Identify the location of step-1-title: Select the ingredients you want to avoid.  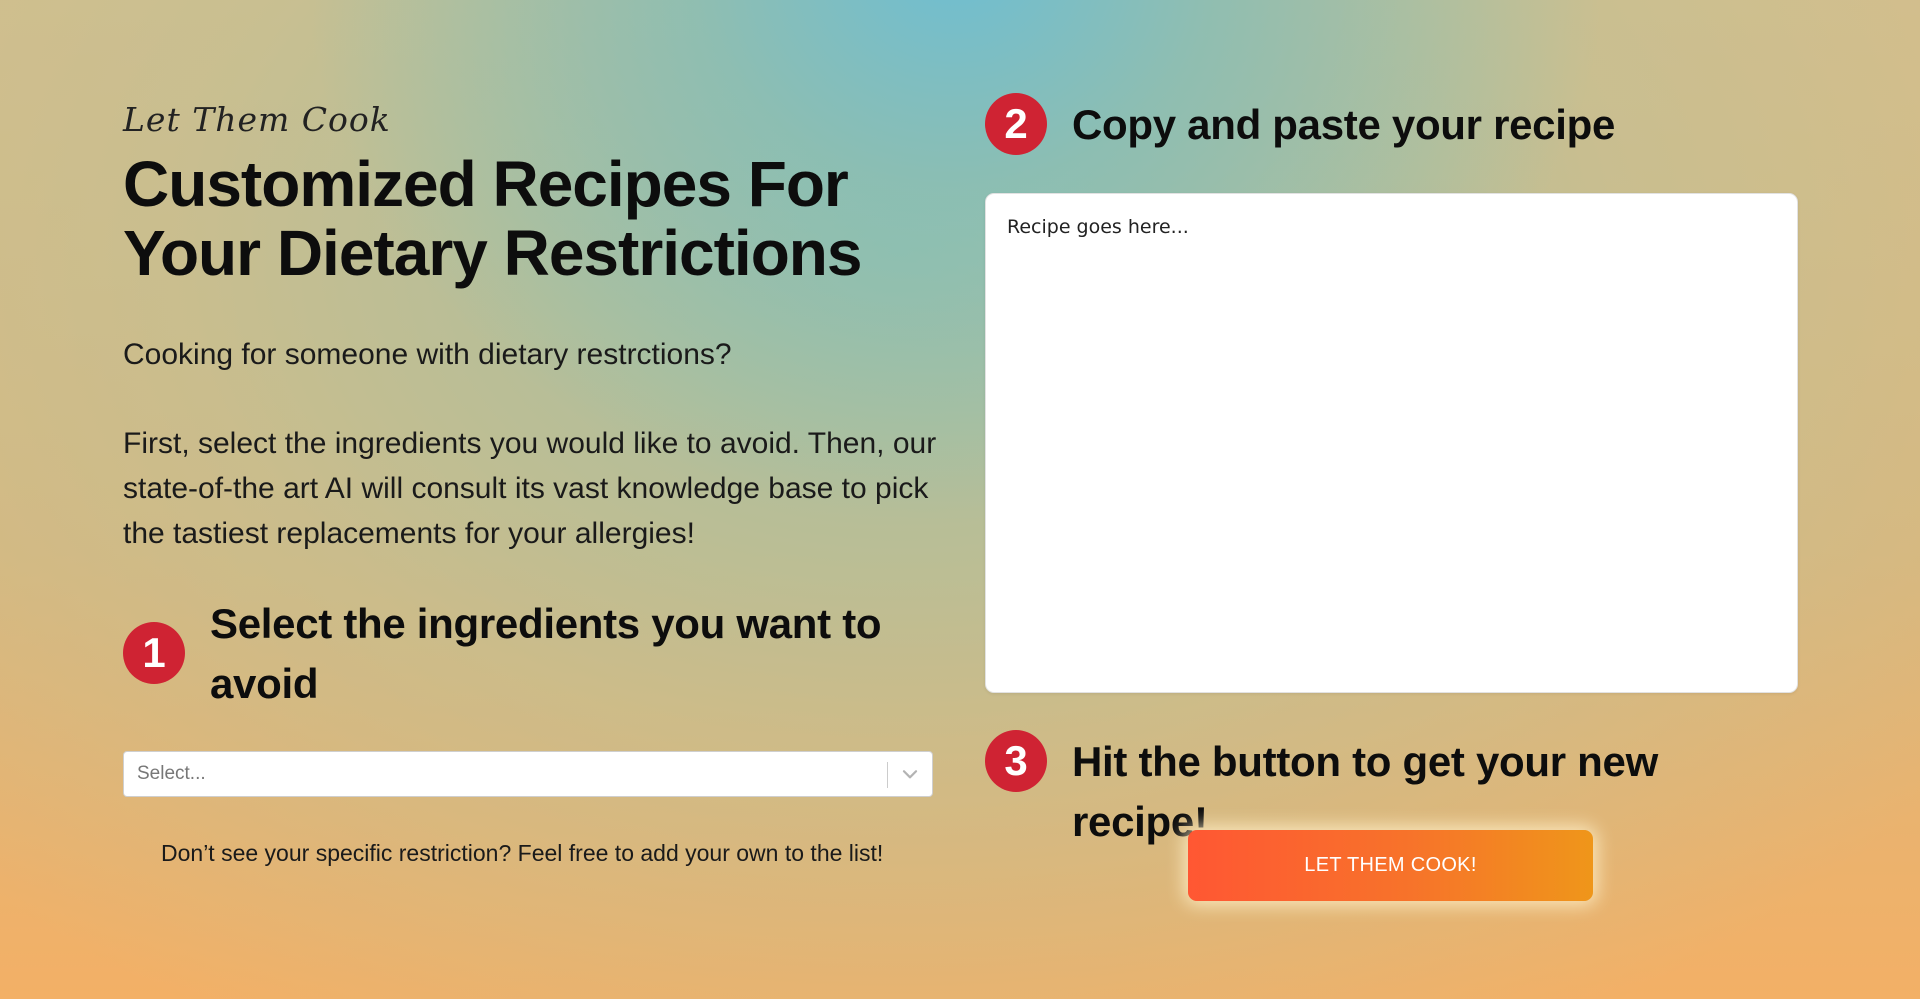
(546, 653).